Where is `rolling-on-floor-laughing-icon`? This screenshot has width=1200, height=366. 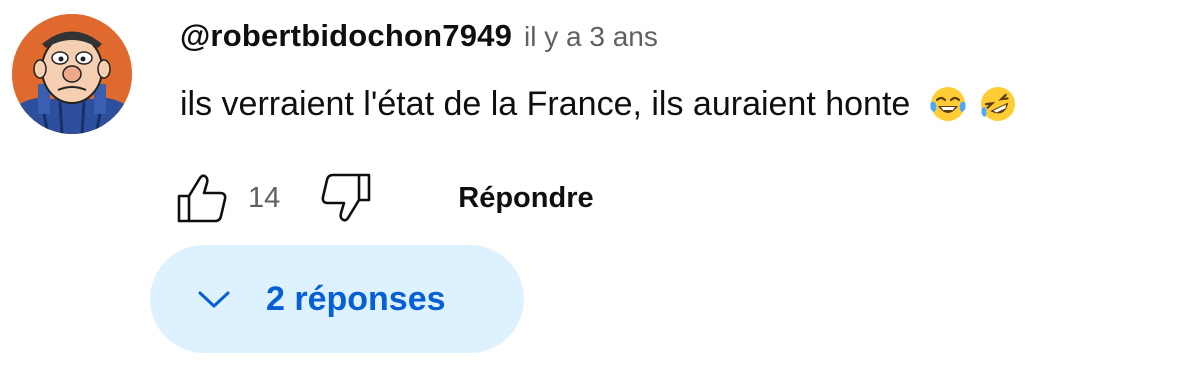 rolling-on-floor-laughing-icon is located at coordinates (998, 104).